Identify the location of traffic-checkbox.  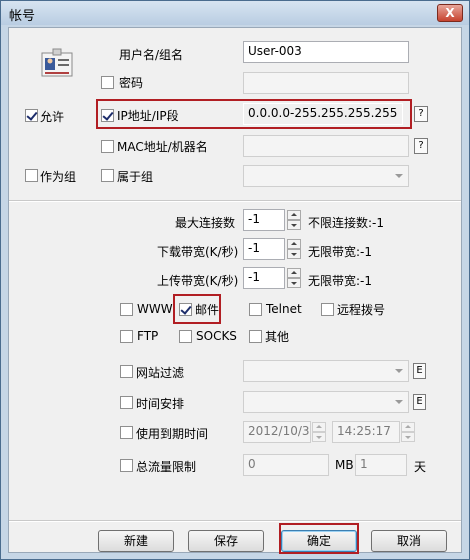
(126, 465).